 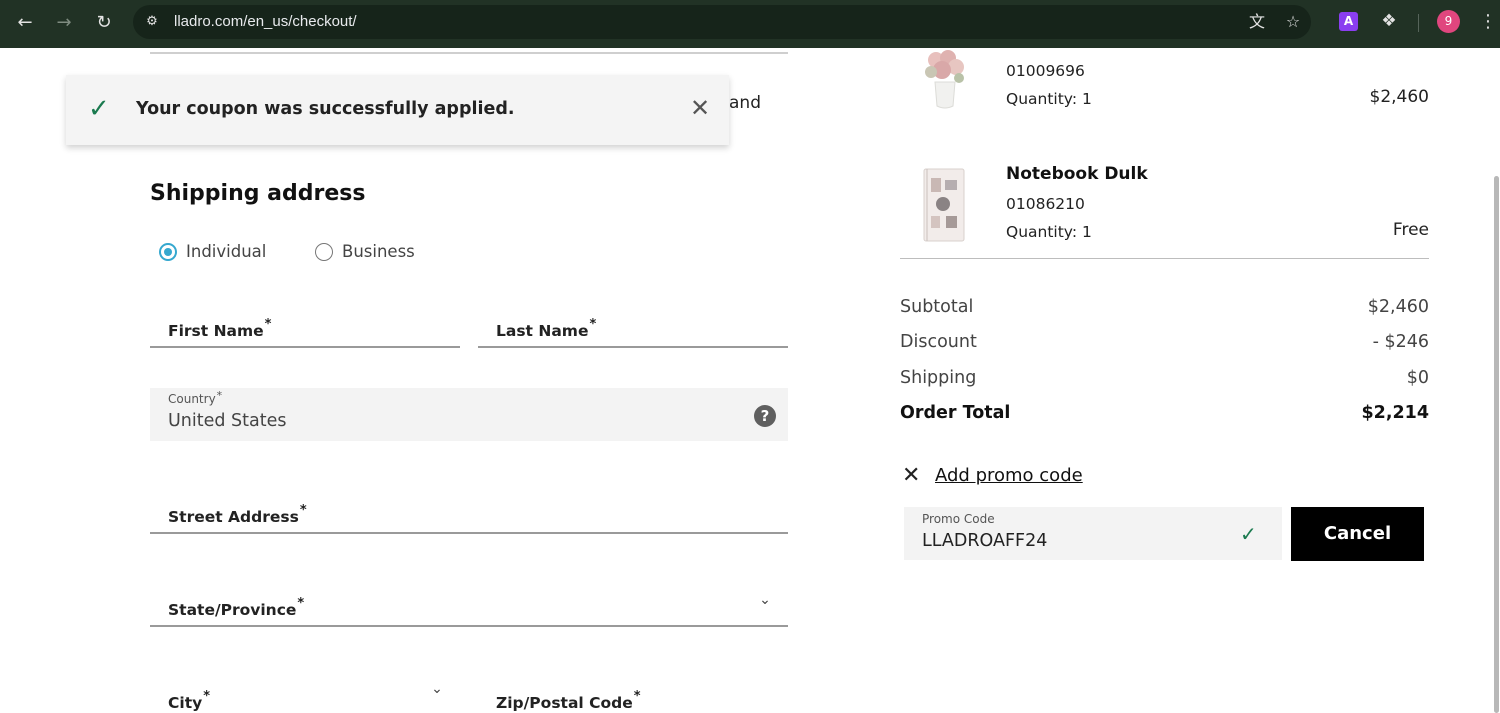 I want to click on zip-field: Zip/Postal Code*, so click(x=633, y=693).